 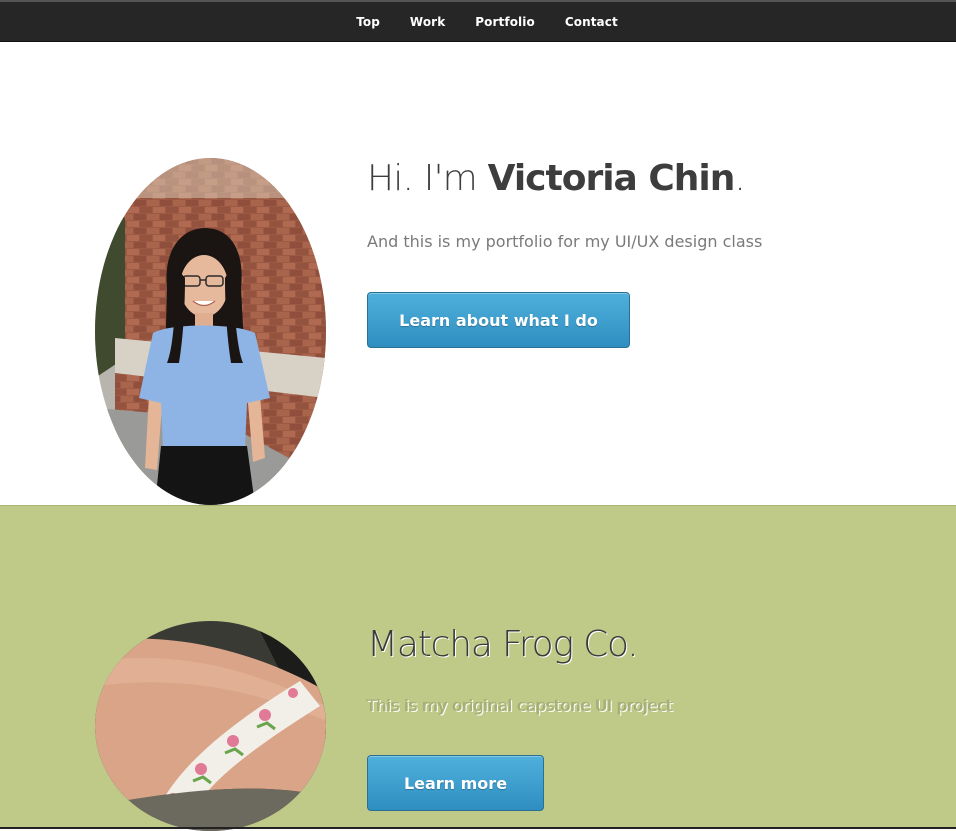 What do you see at coordinates (427, 178) in the screenshot?
I see `hero-title-prefix: Hi. I'm` at bounding box center [427, 178].